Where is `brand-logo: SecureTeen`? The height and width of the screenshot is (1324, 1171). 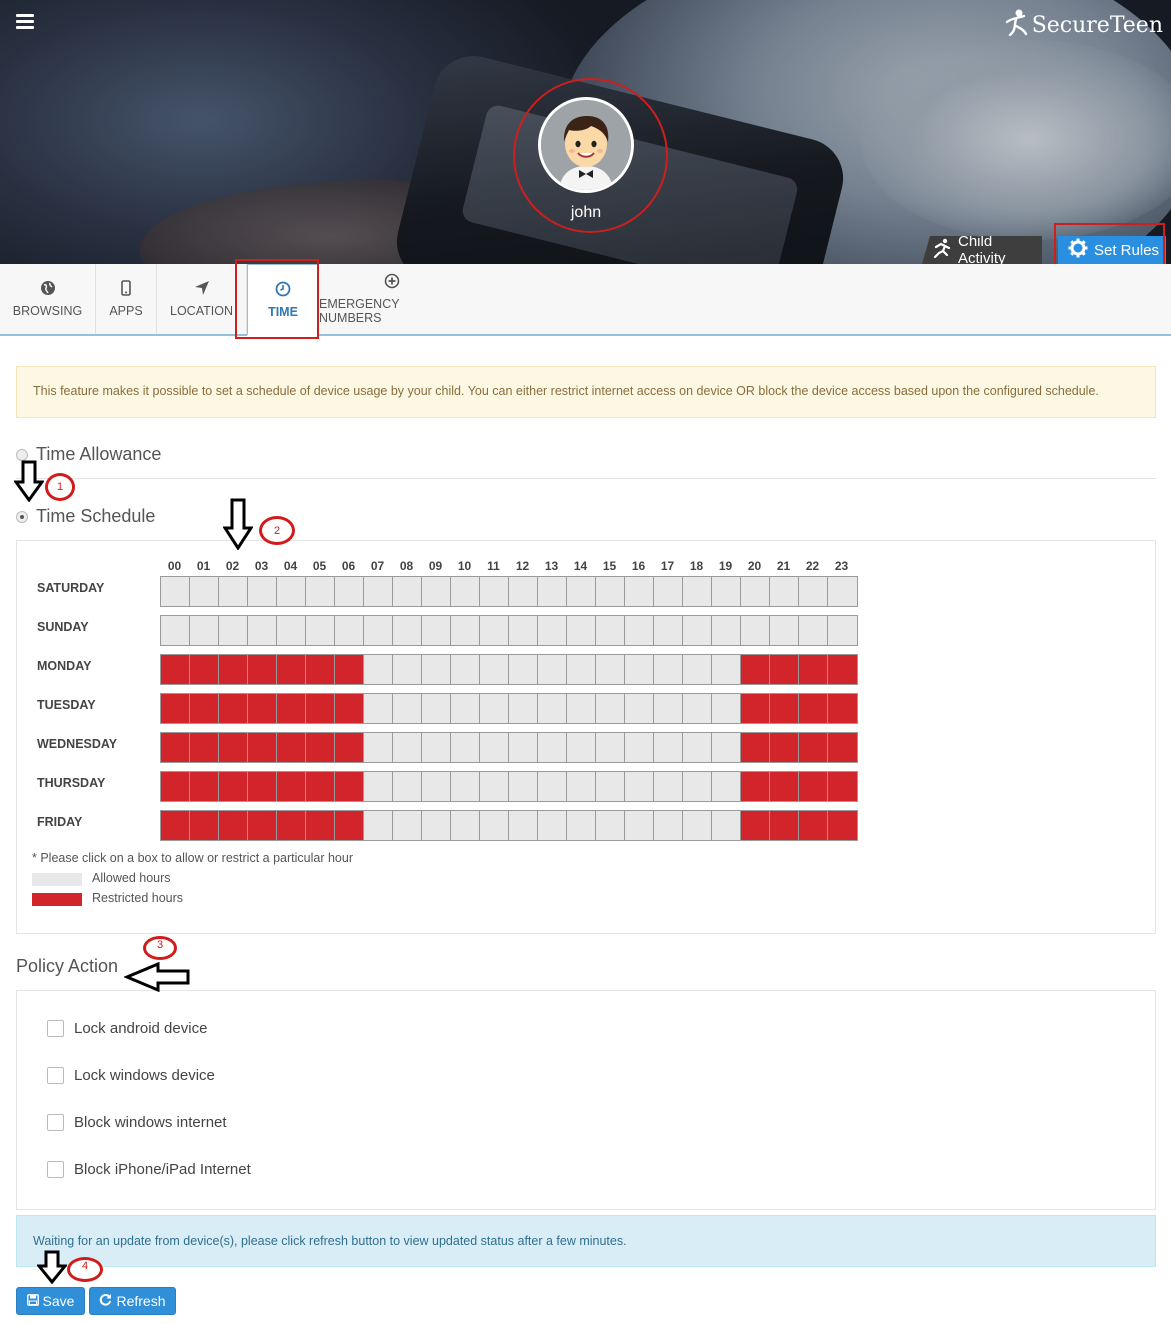 brand-logo: SecureTeen is located at coordinates (1083, 25).